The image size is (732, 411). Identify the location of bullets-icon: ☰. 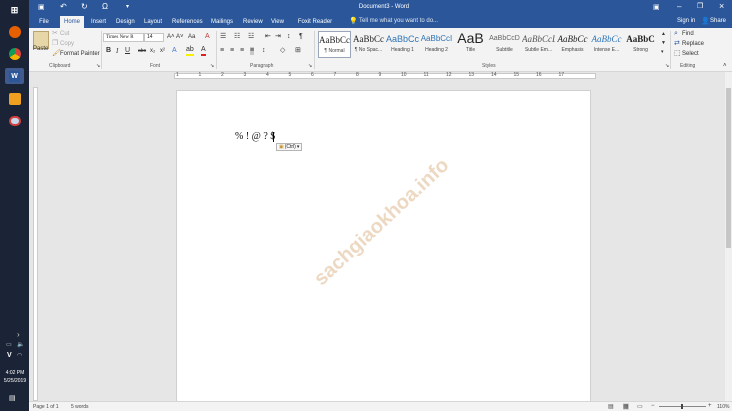
(223, 37).